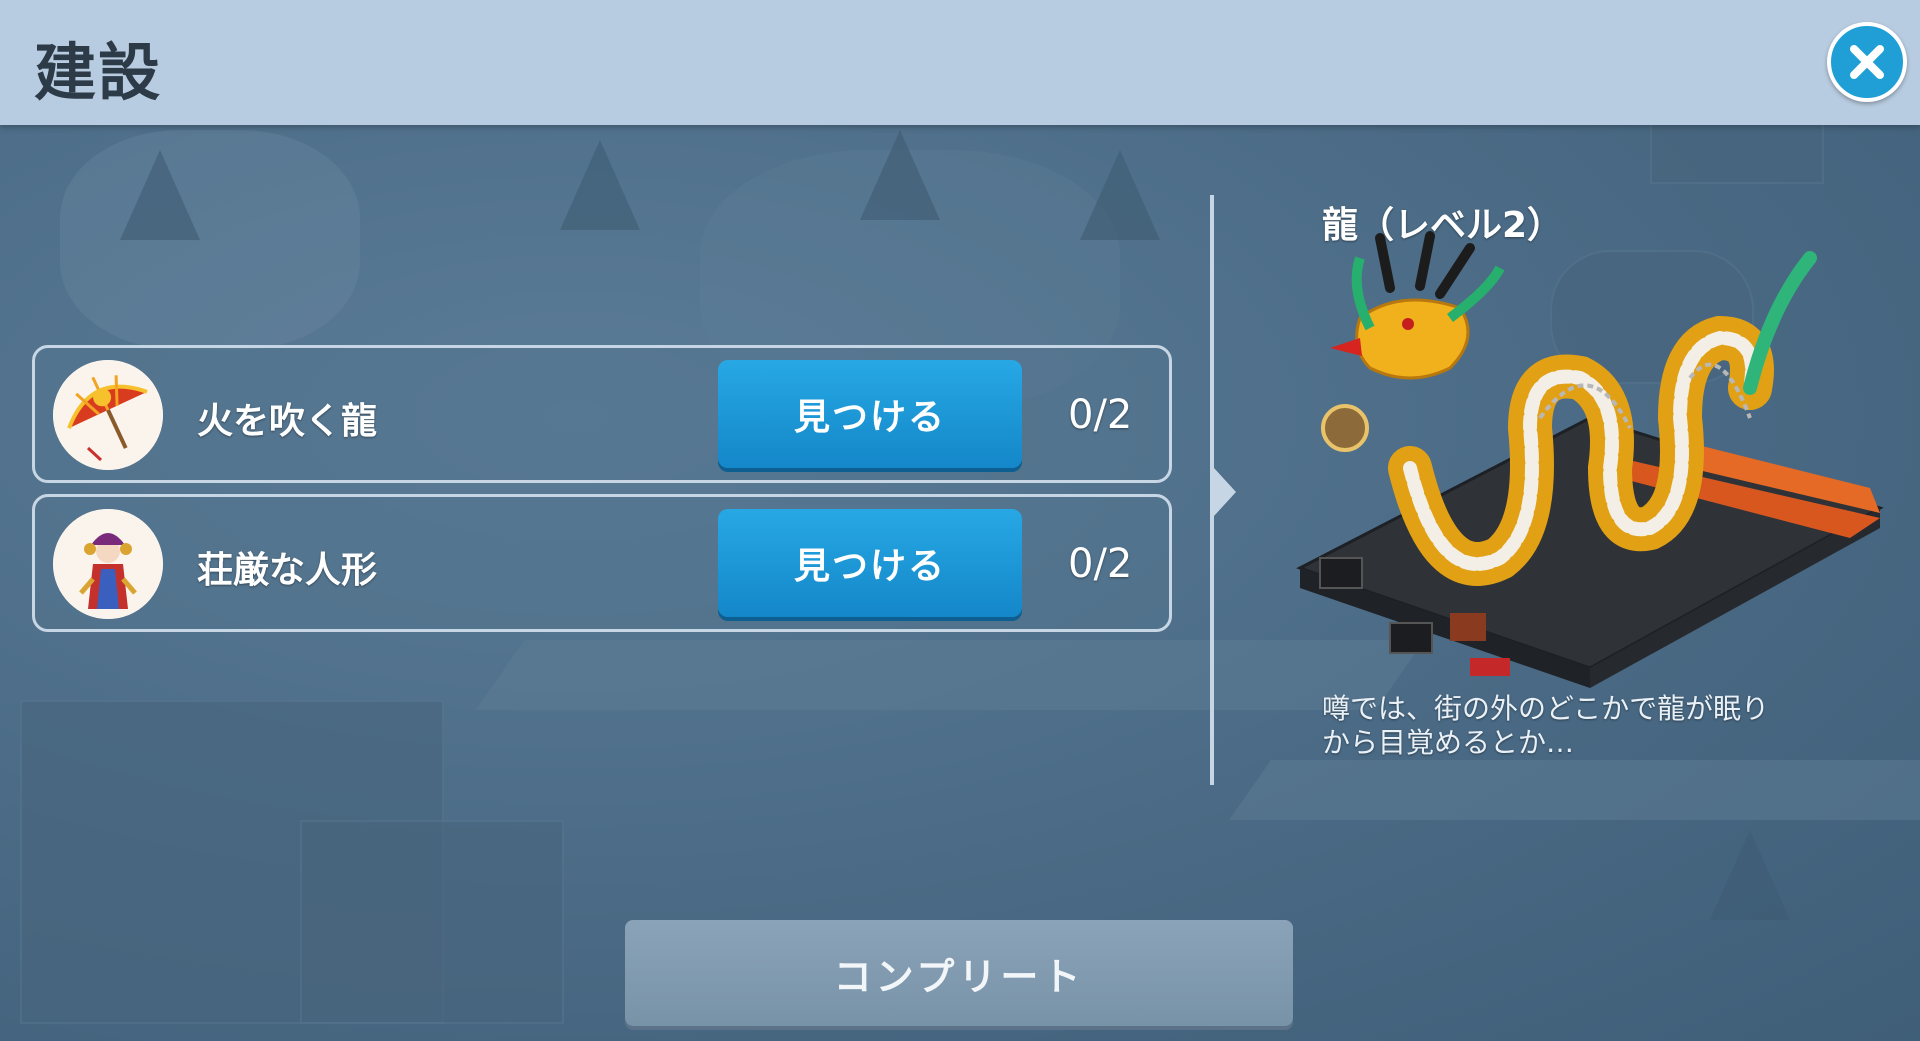 Image resolution: width=1920 pixels, height=1041 pixels. What do you see at coordinates (98, 72) in the screenshot?
I see `dialog-title: 建設` at bounding box center [98, 72].